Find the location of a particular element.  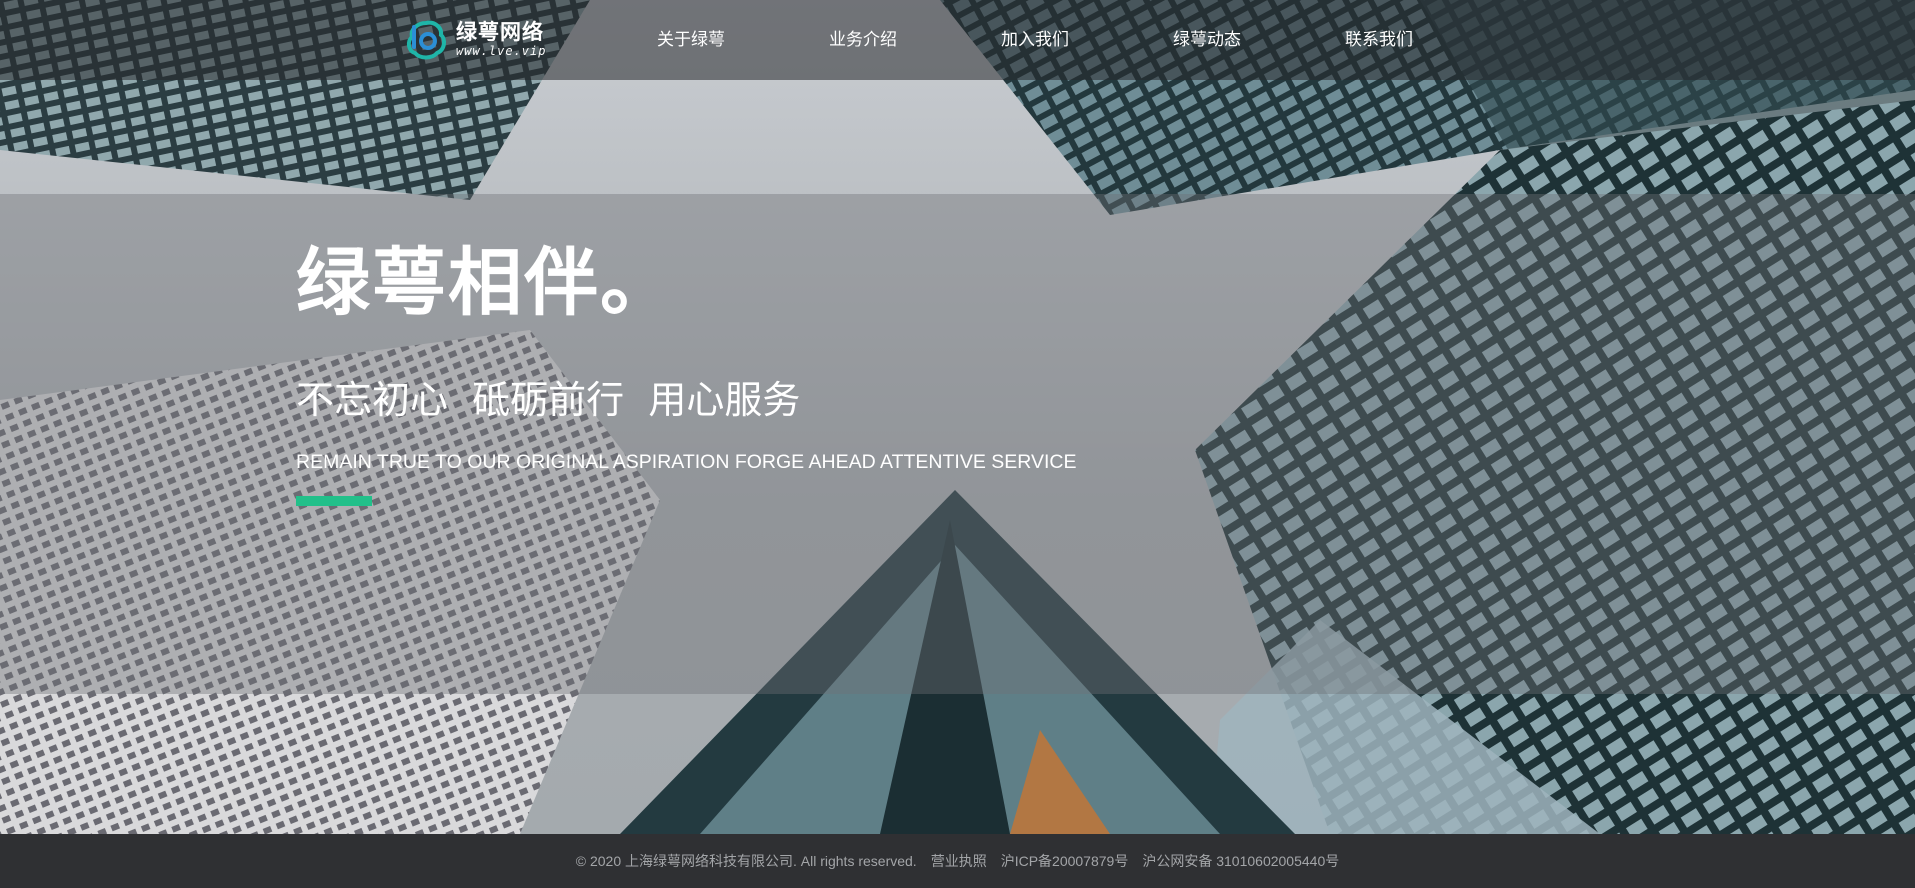

brand-name: 绿萼网络 is located at coordinates (500, 32).